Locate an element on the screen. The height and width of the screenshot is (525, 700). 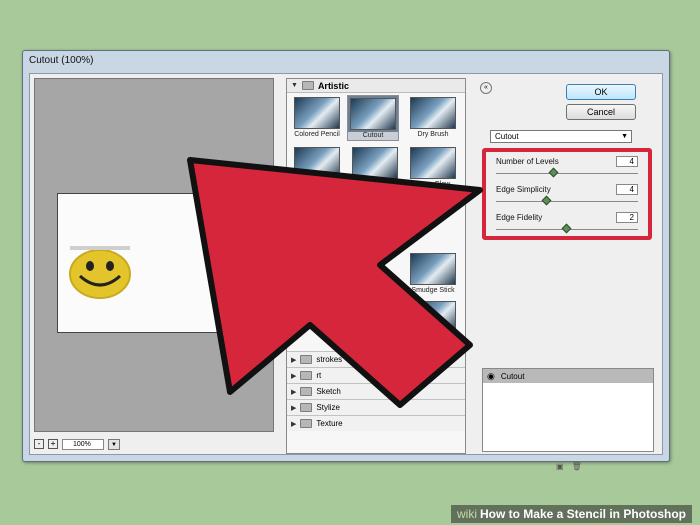
zoom-out-button: - is located at coordinates (39, 444).